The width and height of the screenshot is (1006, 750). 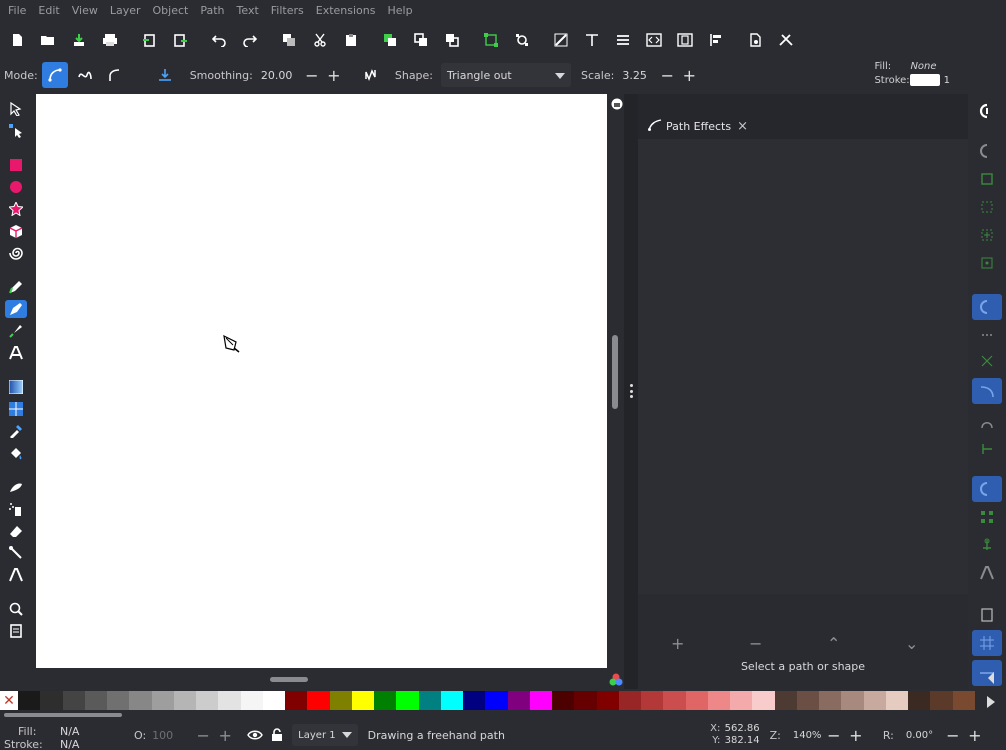 What do you see at coordinates (334, 75) in the screenshot?
I see `smoothing-increment-button: +` at bounding box center [334, 75].